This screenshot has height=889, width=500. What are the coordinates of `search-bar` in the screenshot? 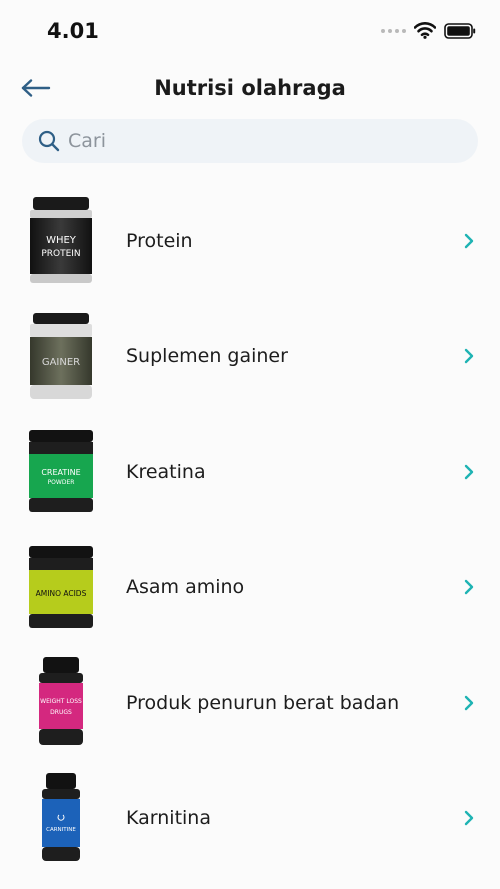 It's located at (250, 141).